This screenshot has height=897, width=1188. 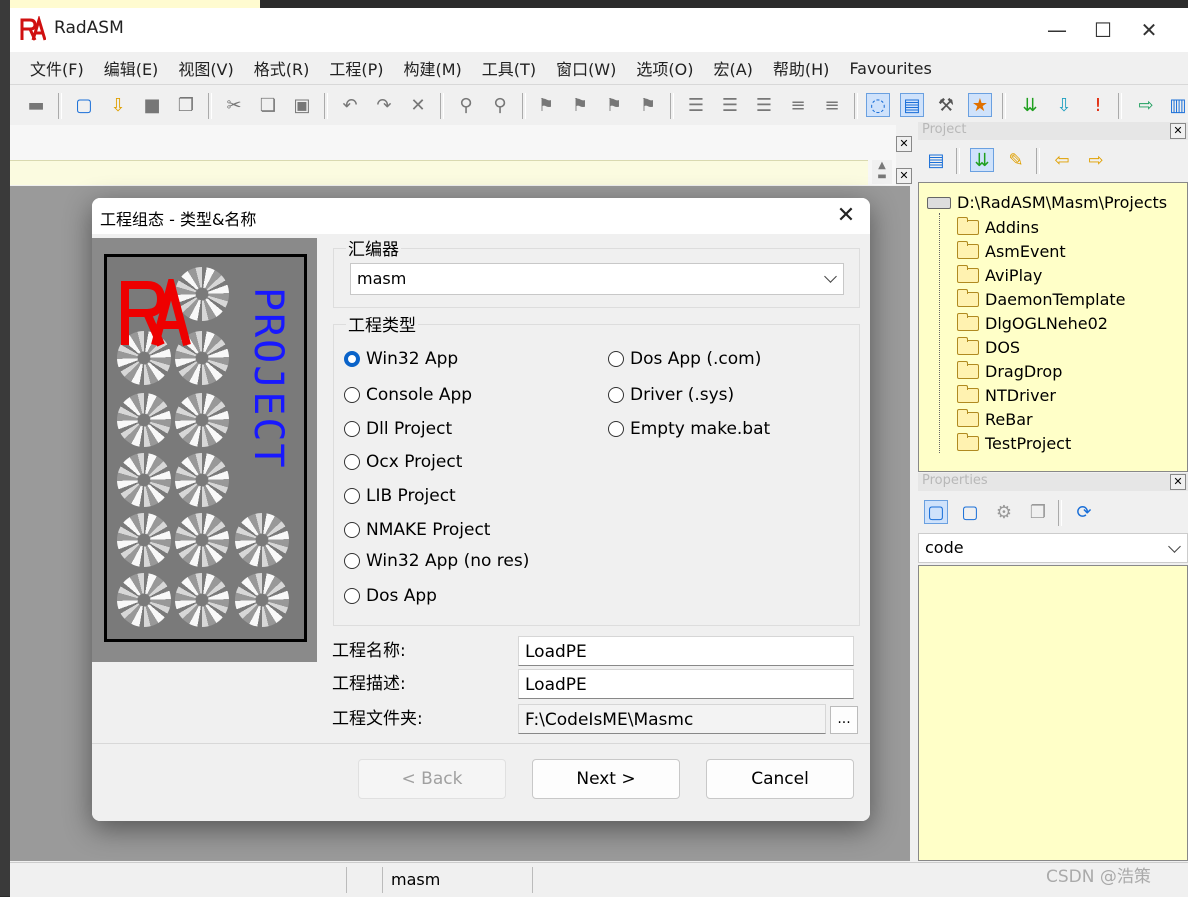 What do you see at coordinates (936, 160) in the screenshot?
I see `project-view-icon: ▤` at bounding box center [936, 160].